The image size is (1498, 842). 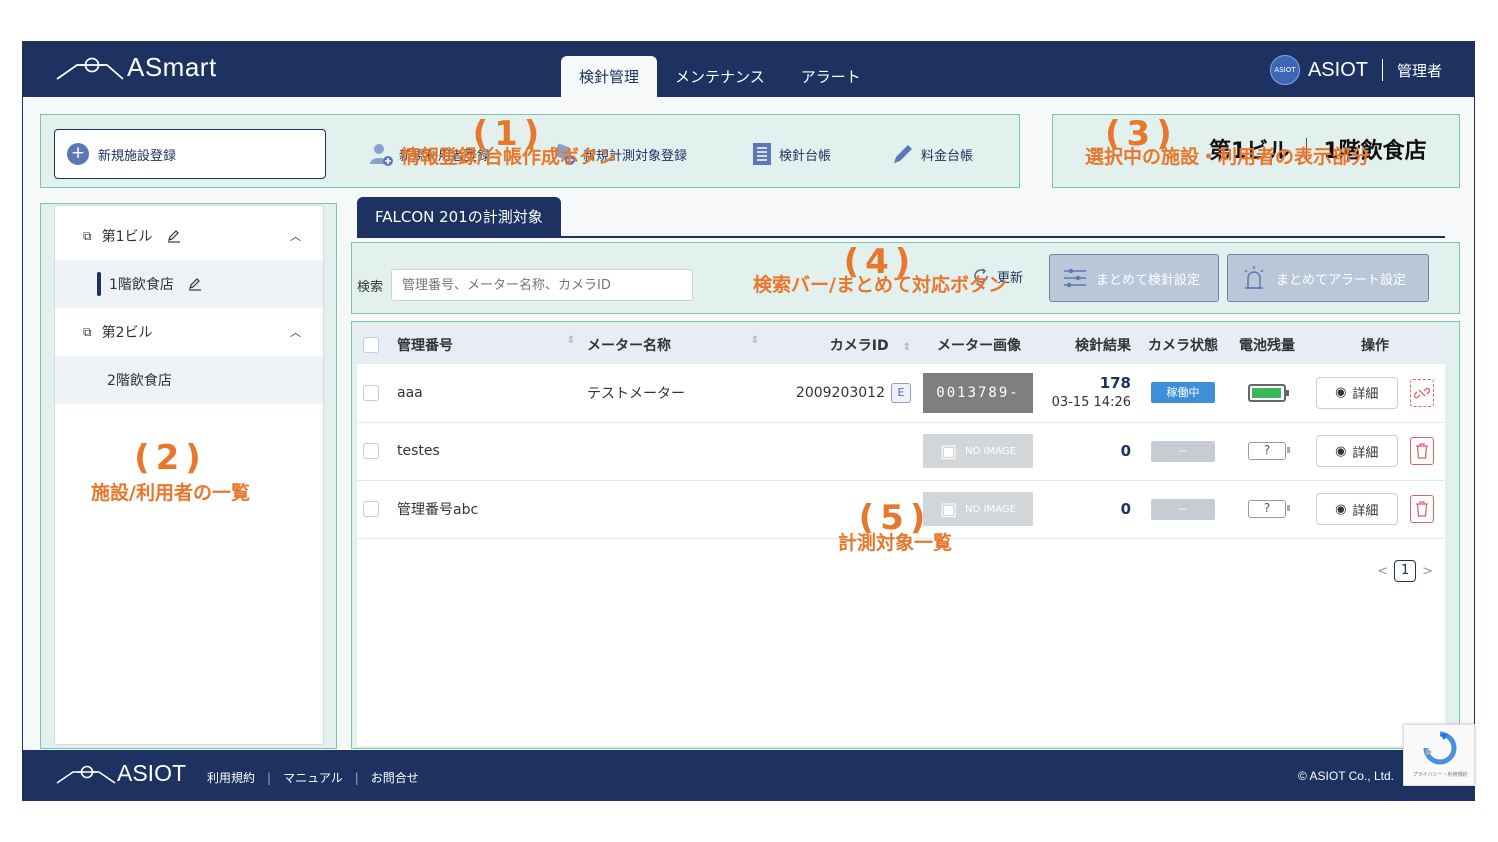 What do you see at coordinates (189, 380) in the screenshot?
I see `sidebar-item-user-2: 2階飲食店` at bounding box center [189, 380].